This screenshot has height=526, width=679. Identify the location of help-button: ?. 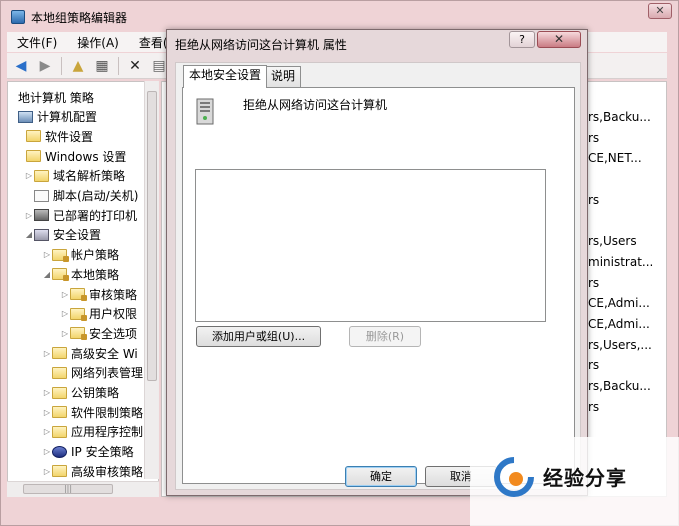
(522, 39).